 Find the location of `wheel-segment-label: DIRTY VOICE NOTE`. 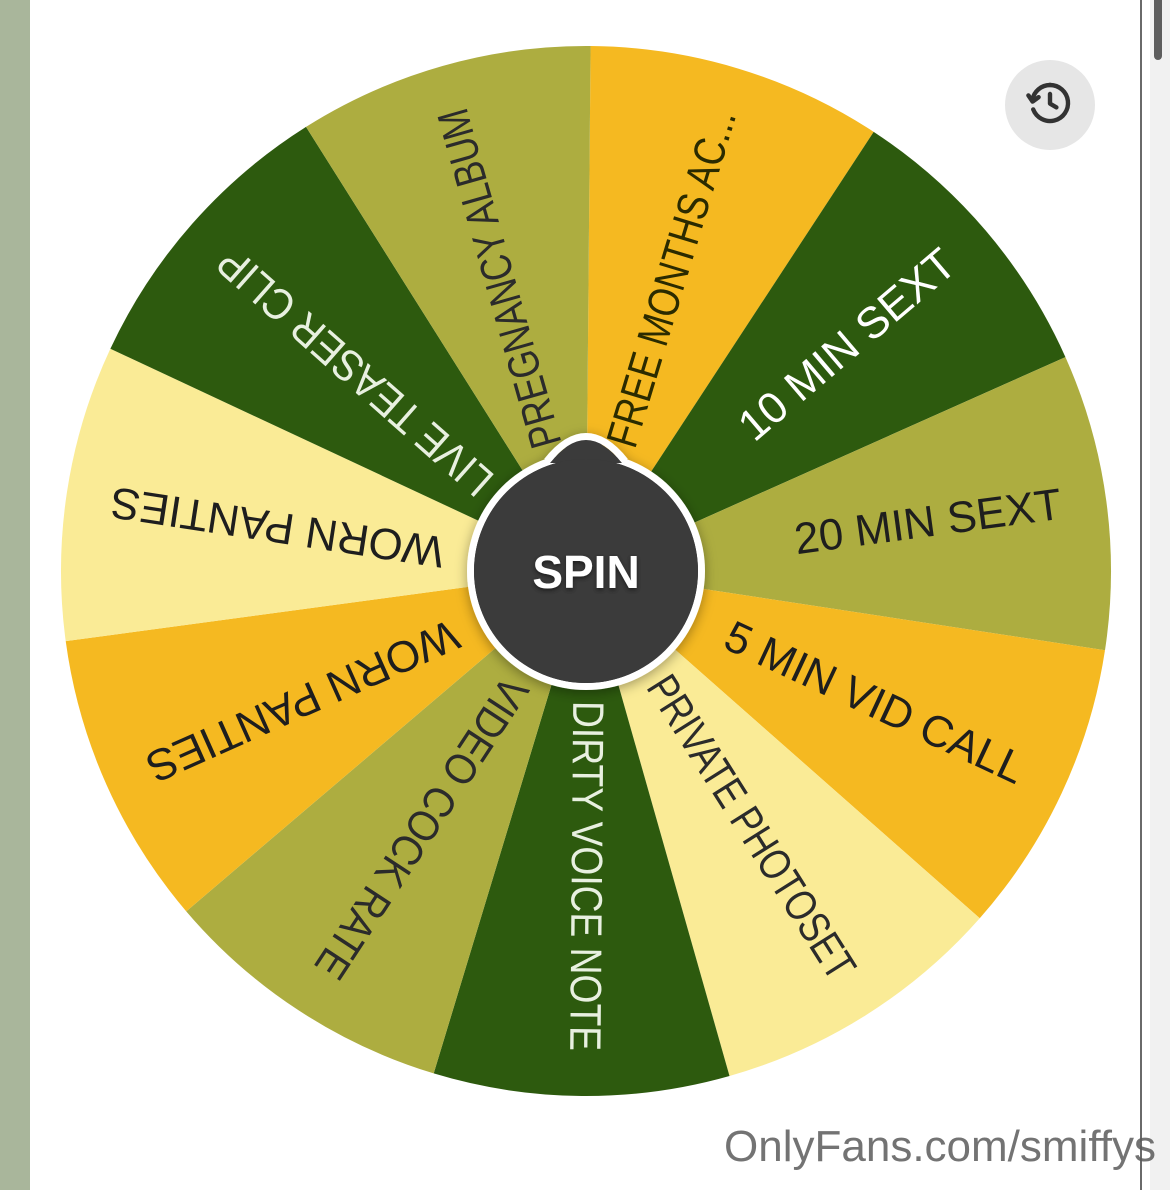

wheel-segment-label: DIRTY VOICE NOTE is located at coordinates (586, 876).